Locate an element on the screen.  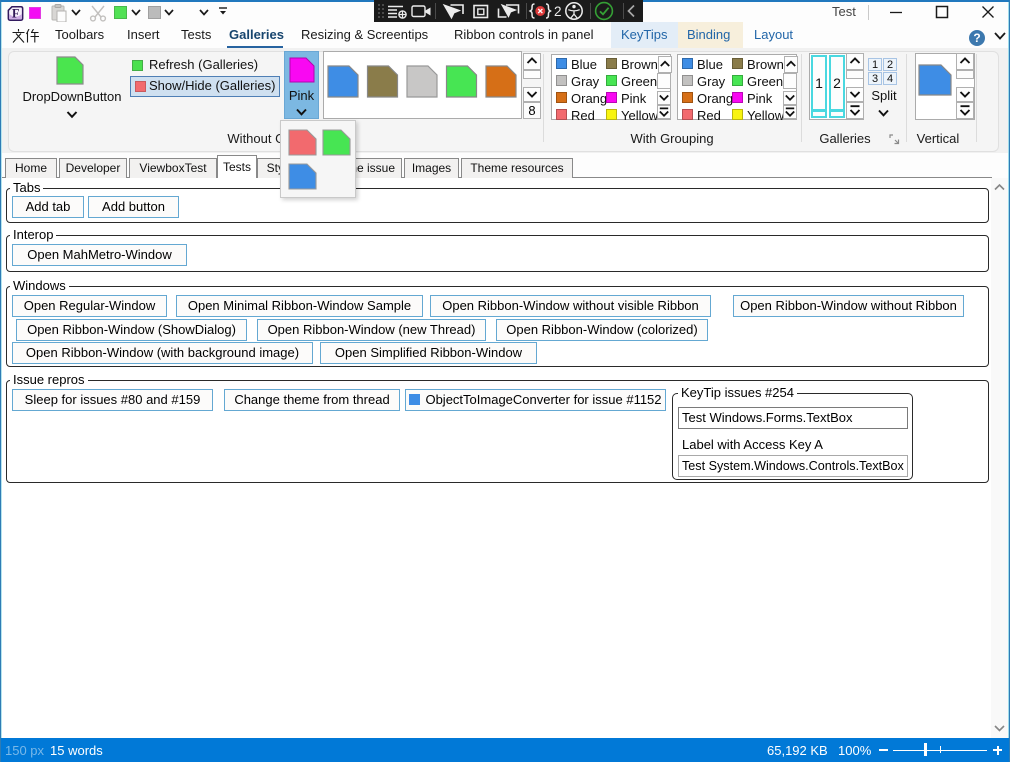
svg-text: 2 is located at coordinates (558, 11).